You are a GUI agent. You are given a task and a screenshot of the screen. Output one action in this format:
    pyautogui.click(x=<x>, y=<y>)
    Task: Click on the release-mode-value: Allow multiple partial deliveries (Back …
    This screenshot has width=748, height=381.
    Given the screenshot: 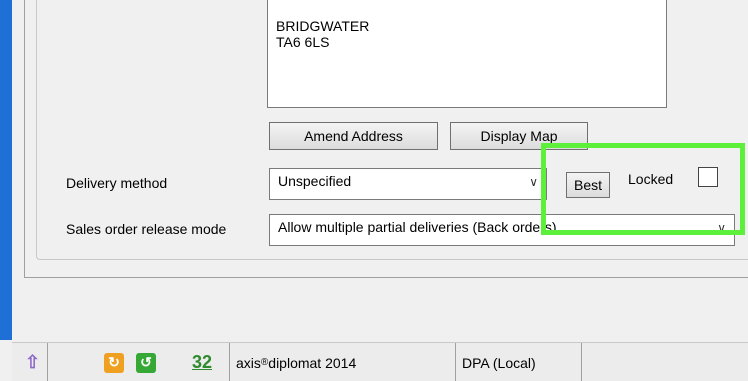 What is the action you would take?
    pyautogui.click(x=417, y=227)
    